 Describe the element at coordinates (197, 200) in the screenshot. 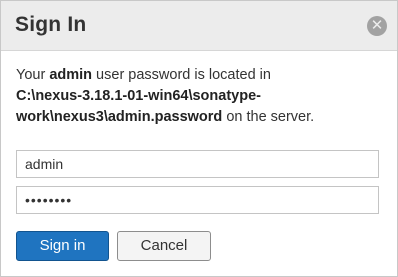

I see `password-input` at that location.